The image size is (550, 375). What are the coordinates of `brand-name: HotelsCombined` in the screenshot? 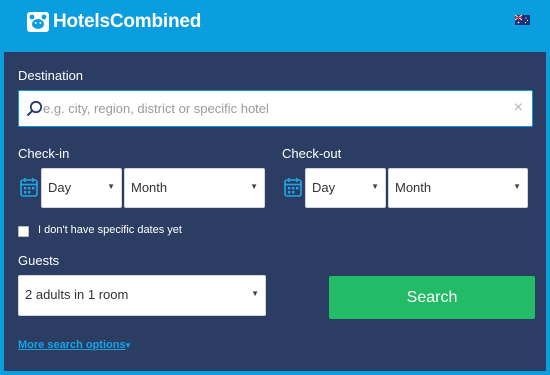 It's located at (127, 21).